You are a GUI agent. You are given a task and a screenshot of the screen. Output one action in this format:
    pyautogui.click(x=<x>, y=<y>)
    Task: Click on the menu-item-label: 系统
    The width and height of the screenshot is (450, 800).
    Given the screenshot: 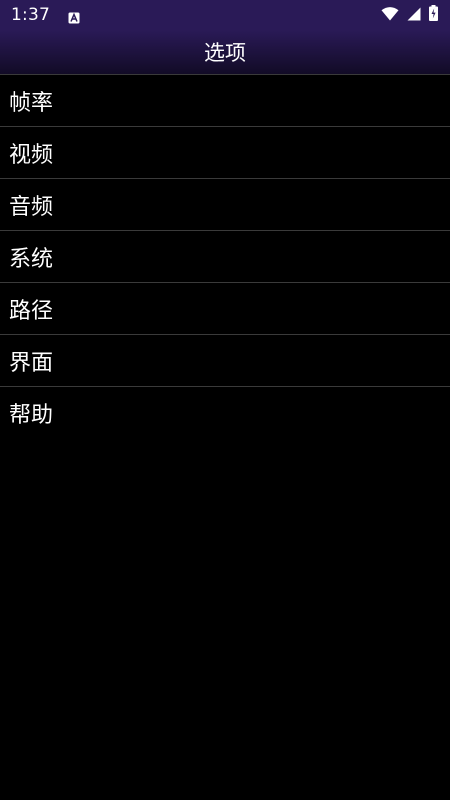 What is the action you would take?
    pyautogui.click(x=31, y=259)
    